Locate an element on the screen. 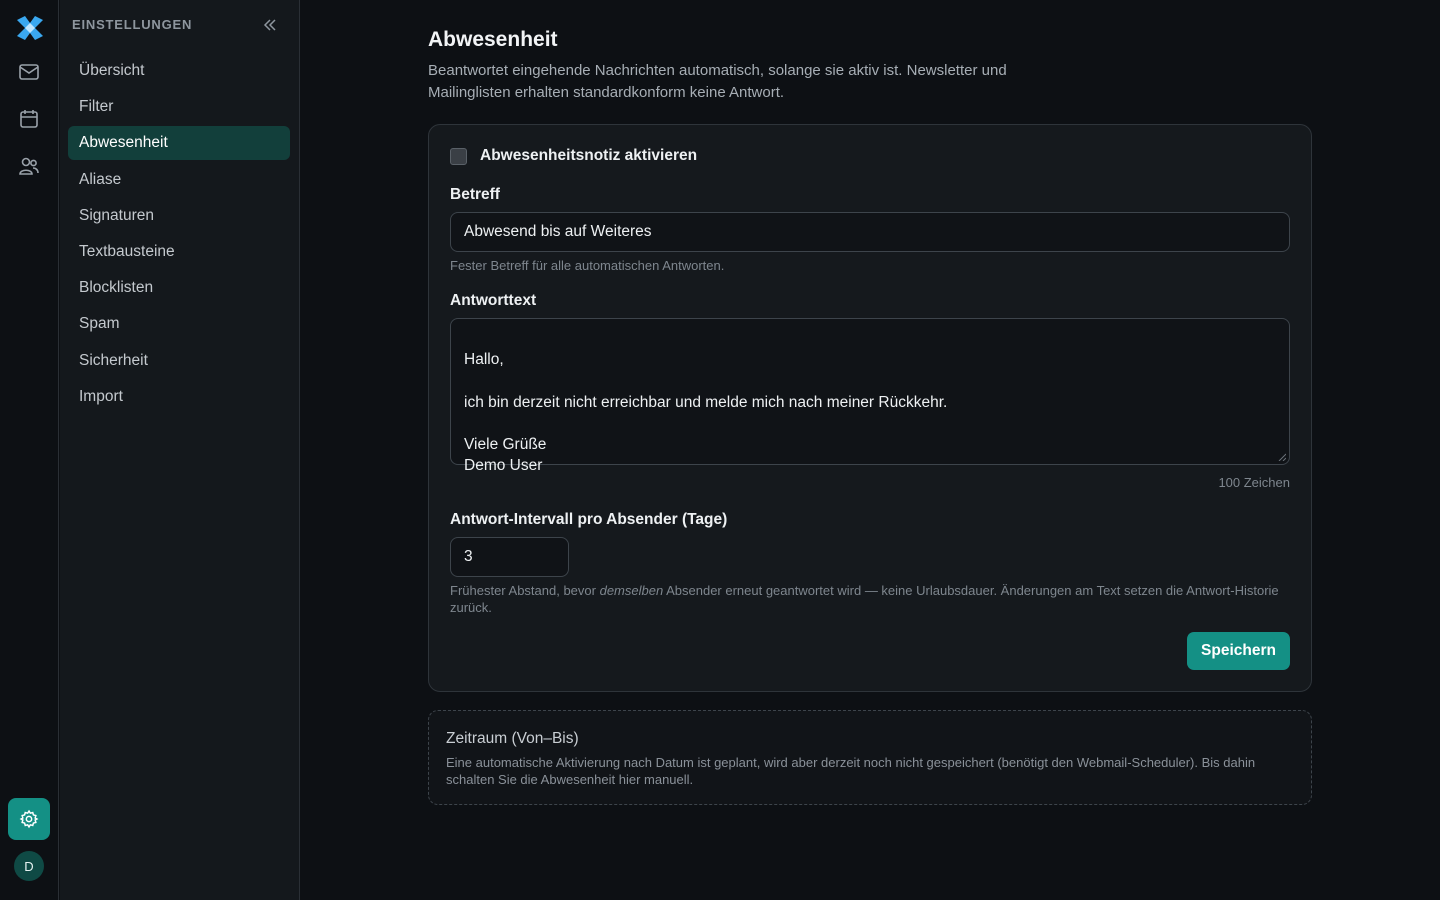 Image resolution: width=1440 pixels, height=900 pixels. gear-icon is located at coordinates (29, 819).